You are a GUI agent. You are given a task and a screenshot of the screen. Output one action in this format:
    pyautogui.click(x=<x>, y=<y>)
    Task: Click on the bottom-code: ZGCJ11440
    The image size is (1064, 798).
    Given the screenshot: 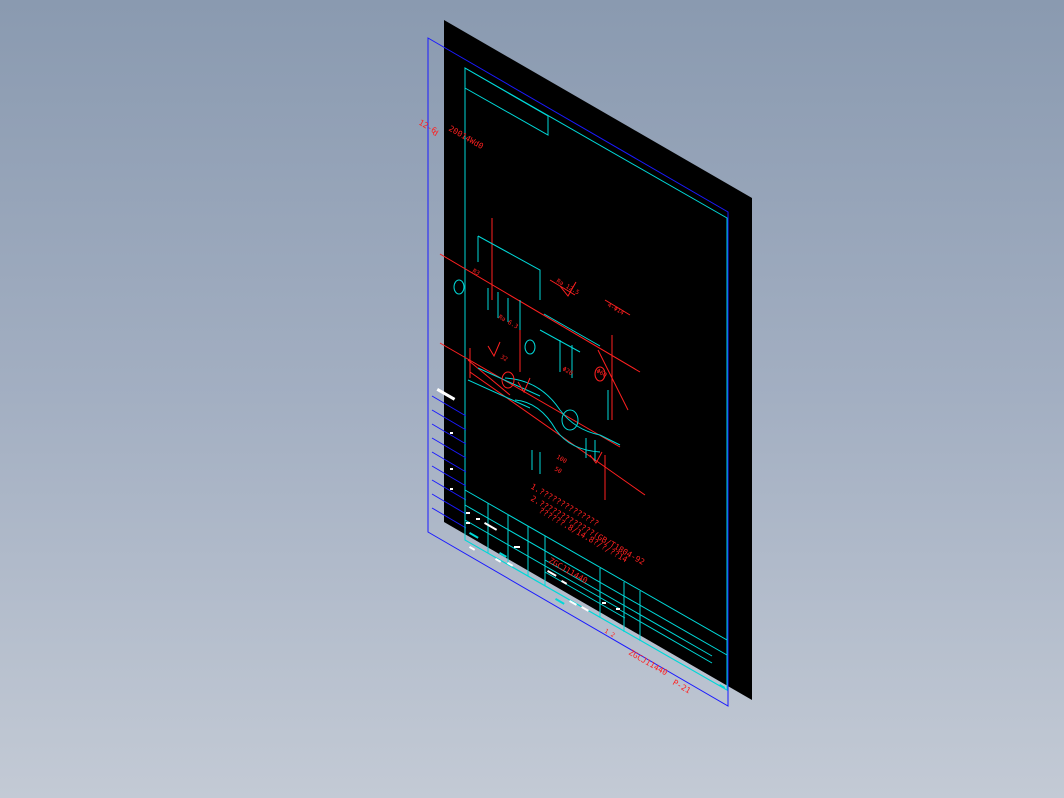 What is the action you would take?
    pyautogui.click(x=648, y=663)
    